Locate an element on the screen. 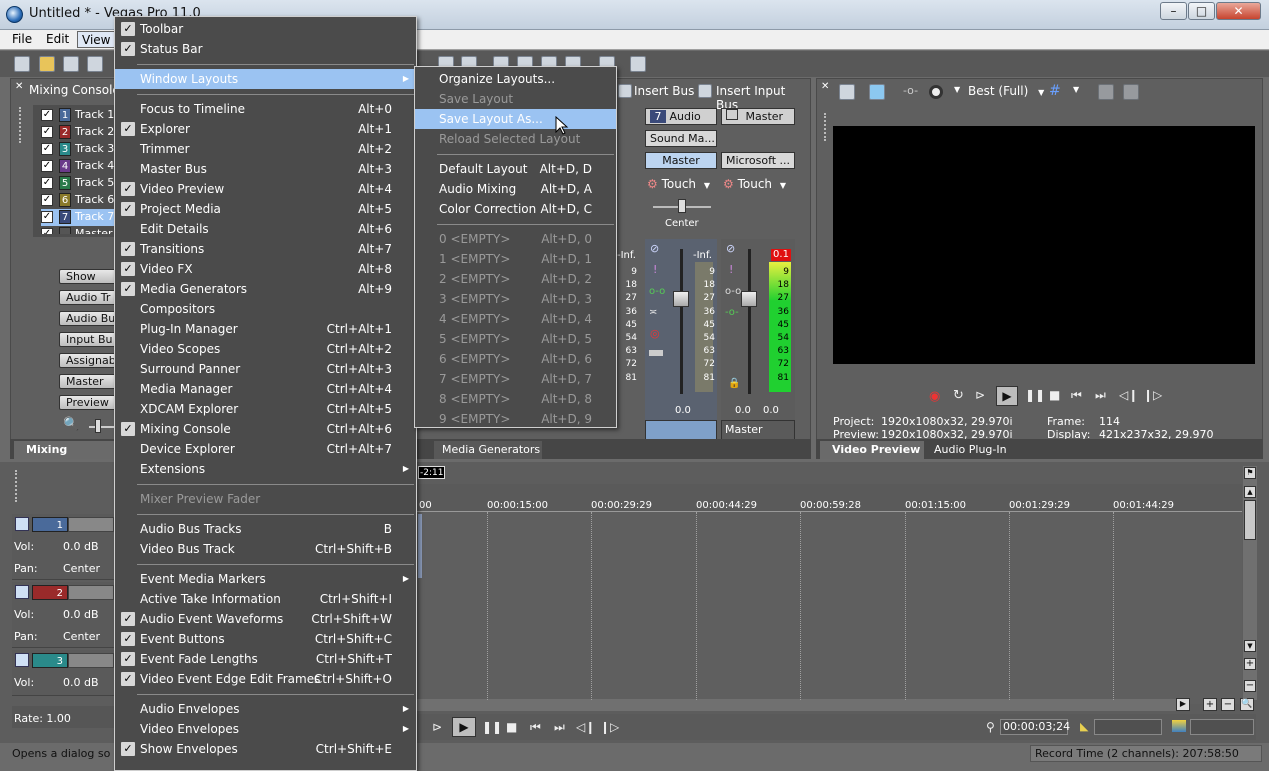  preview-fx-icon: -o- is located at coordinates (910, 90).